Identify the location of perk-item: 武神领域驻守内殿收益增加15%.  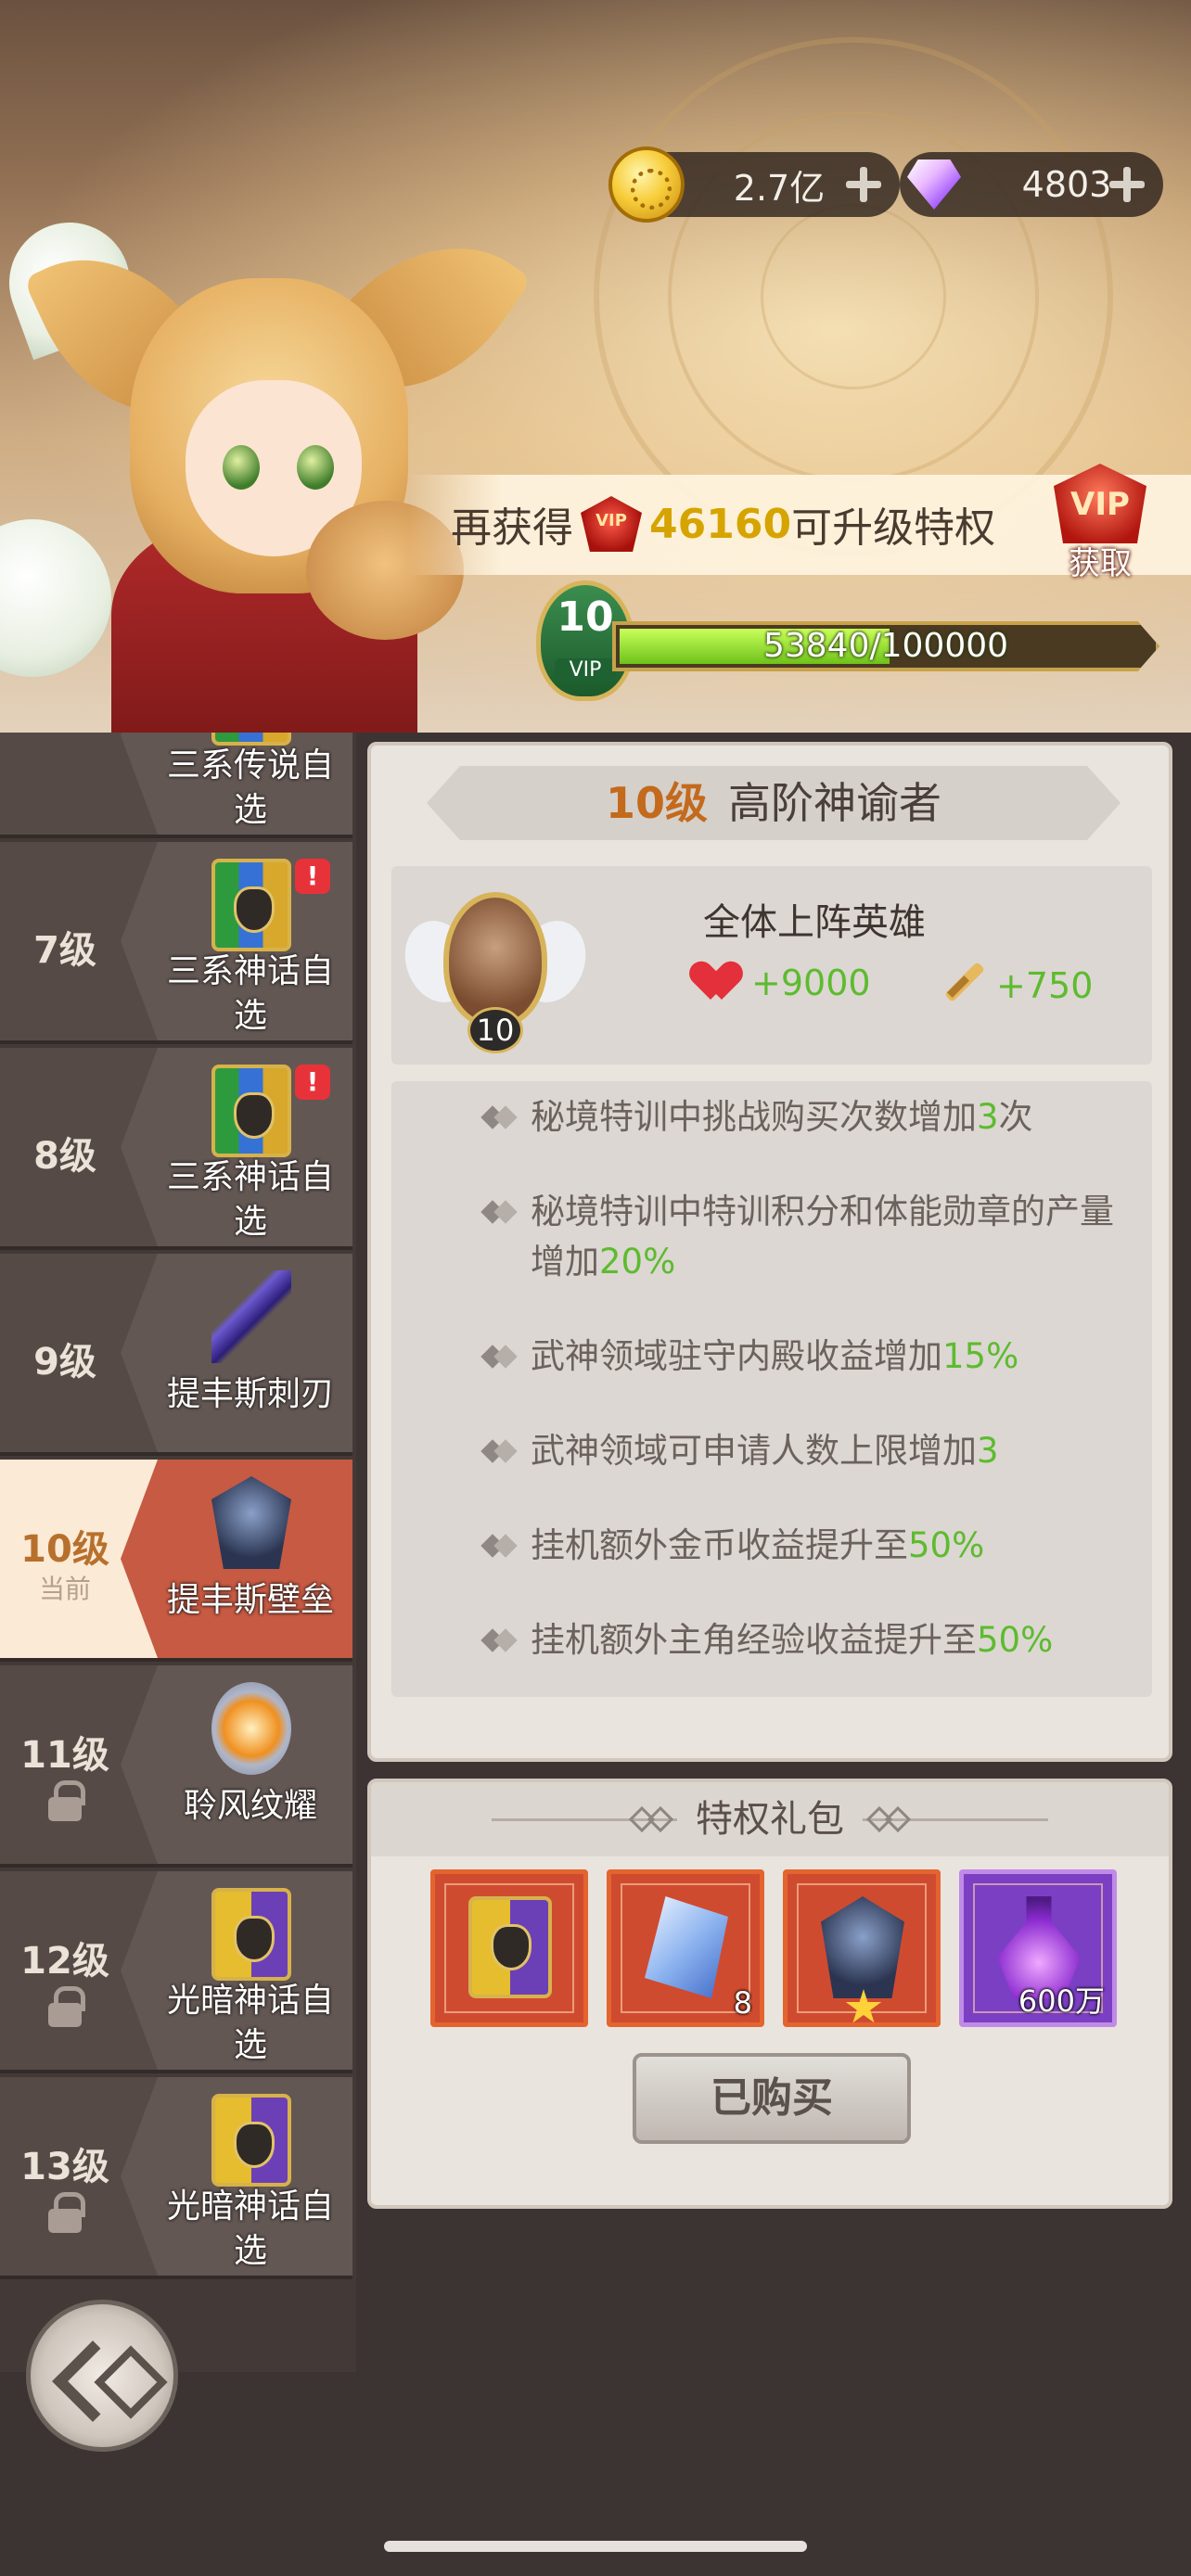
(771, 1357).